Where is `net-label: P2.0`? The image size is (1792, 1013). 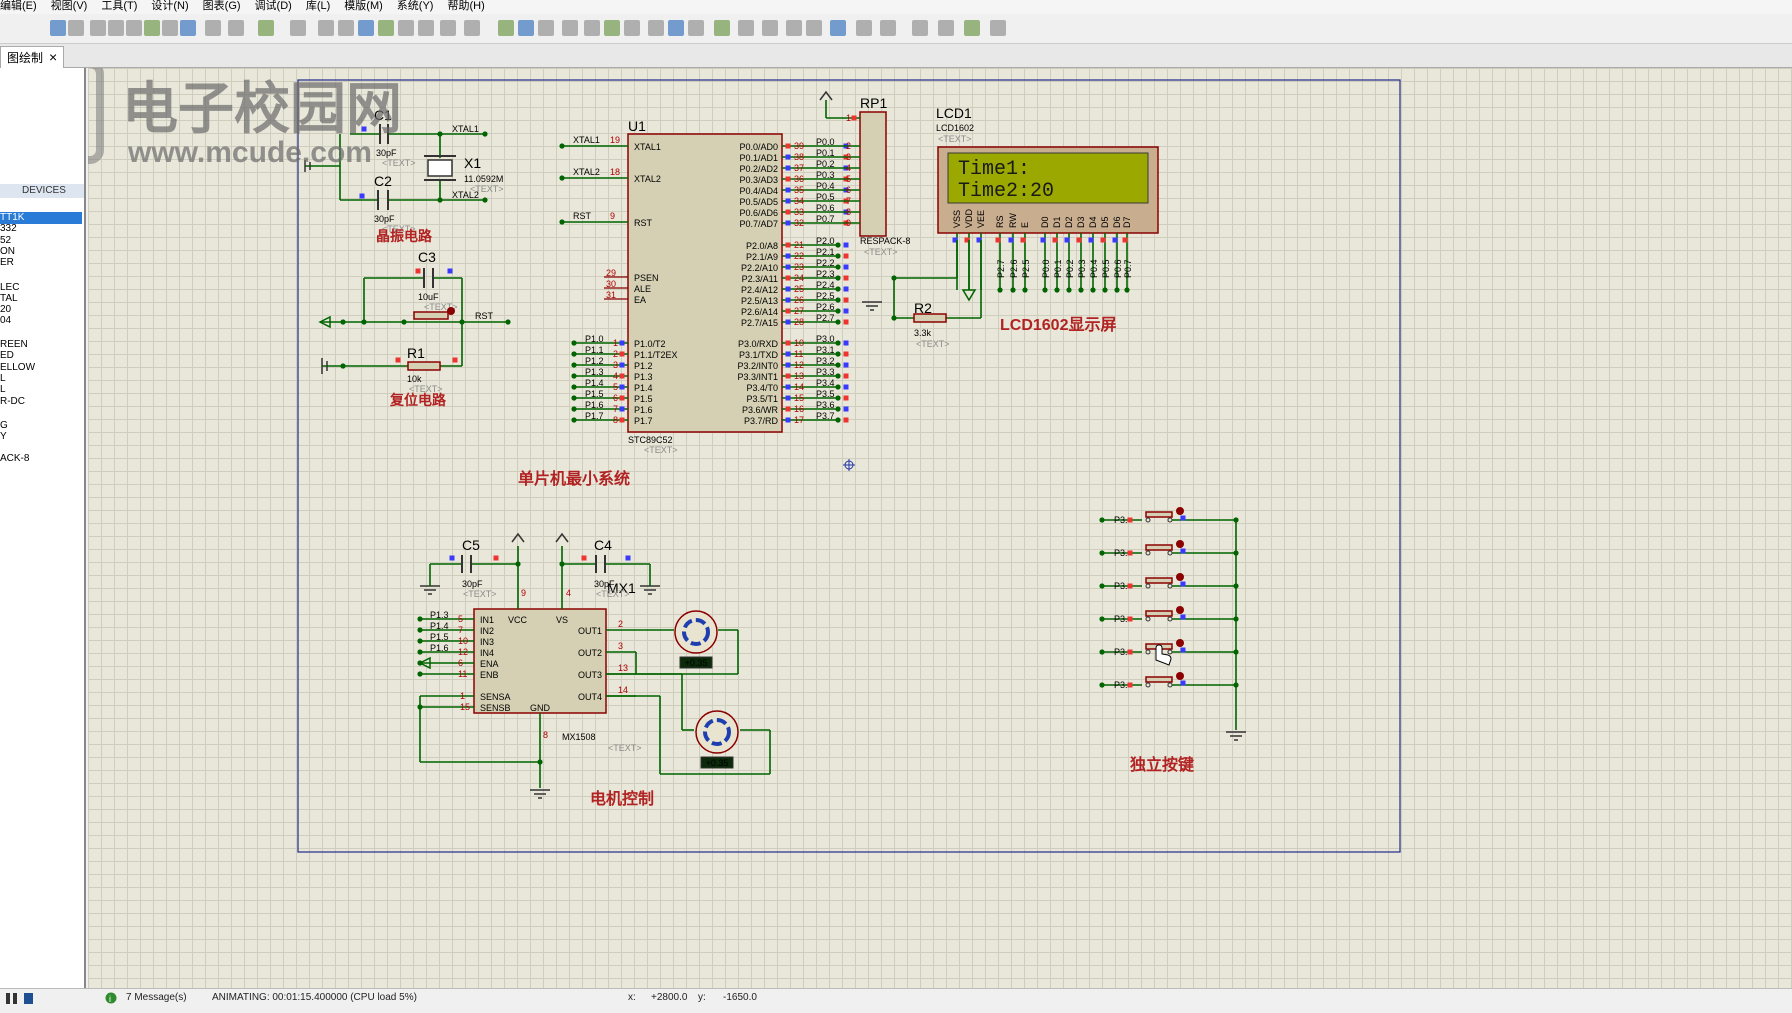
net-label: P2.0 is located at coordinates (825, 241).